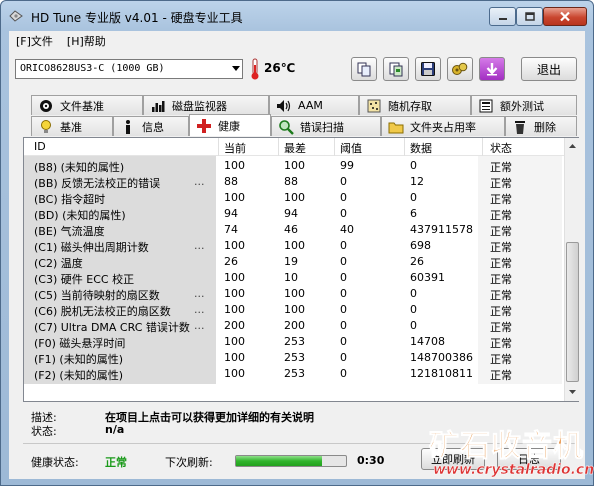 This screenshot has width=594, height=486. I want to click on table-row: (BE) 气流温度 74 46 40 437911578 正常, so click(294, 230).